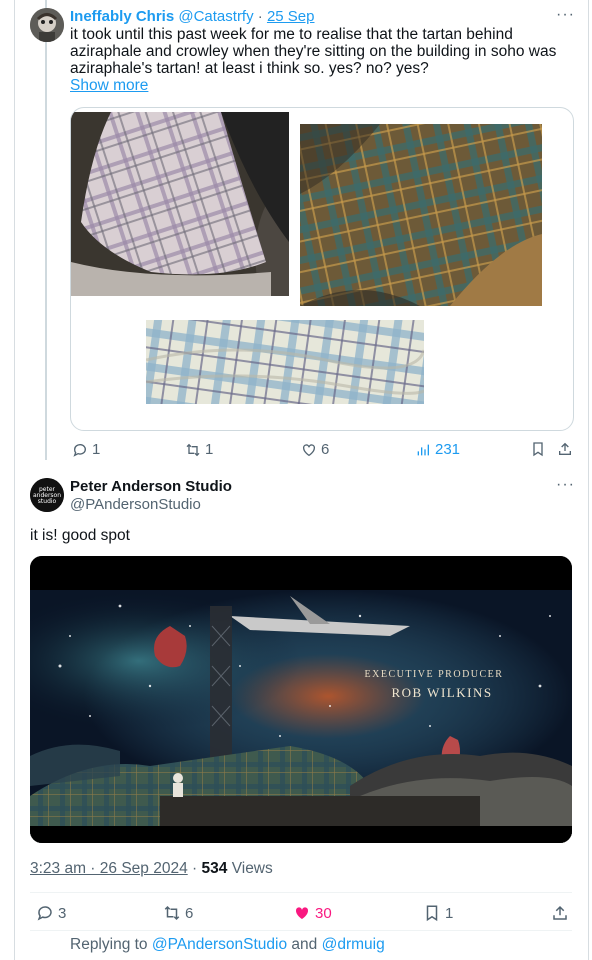  I want to click on author-handle: @Catastrfy, so click(215, 16).